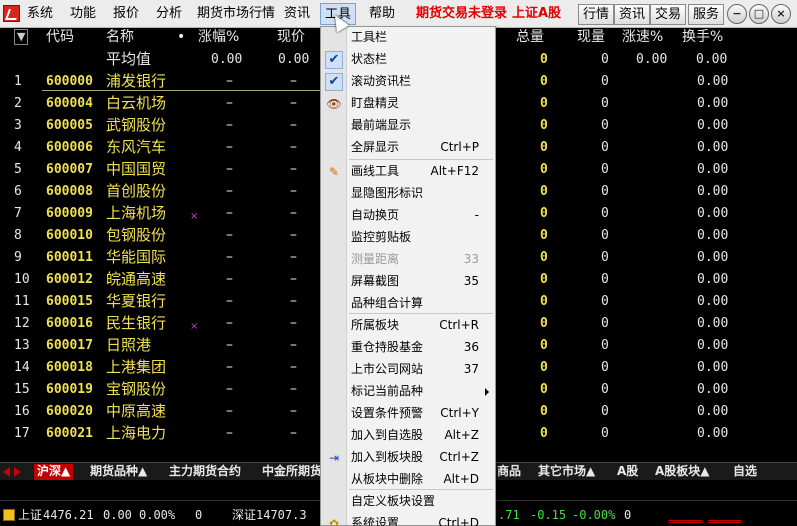 The width and height of the screenshot is (797, 526). Describe the element at coordinates (509, 515) in the screenshot. I see `index-change-2: .71` at that location.